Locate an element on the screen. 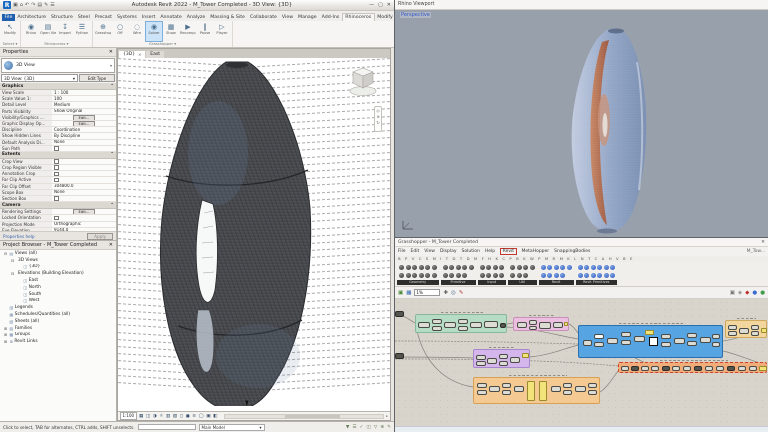  ribbon-button-show: ▦ Show is located at coordinates (171, 31).